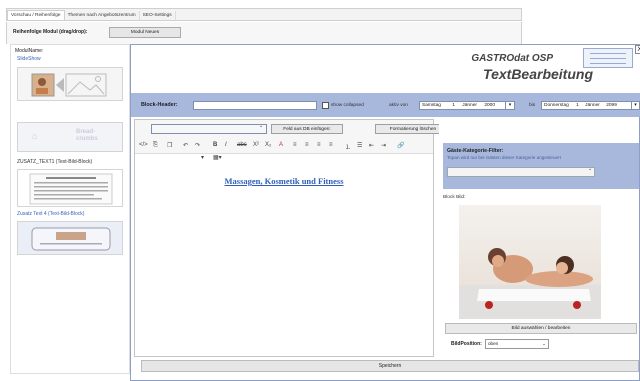 This screenshot has height=381, width=640. I want to click on from-month: Jänner, so click(469, 105).